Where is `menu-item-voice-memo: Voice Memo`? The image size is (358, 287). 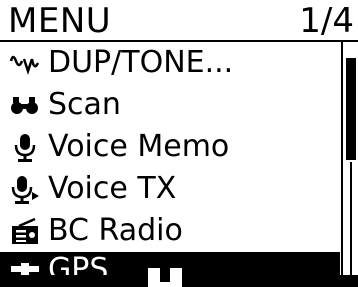
menu-item-voice-memo: Voice Memo is located at coordinates (170, 147).